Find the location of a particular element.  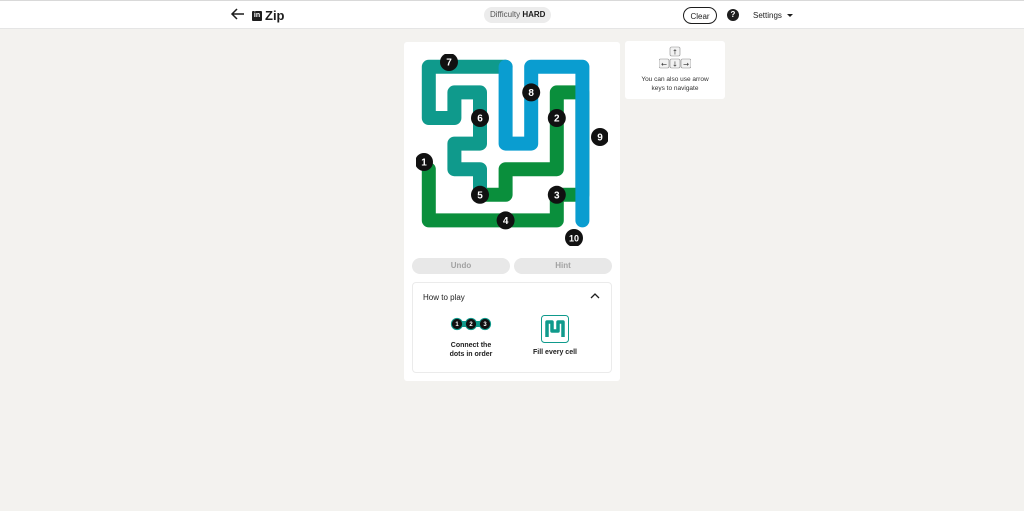

board-dot-label: 1 is located at coordinates (424, 163).